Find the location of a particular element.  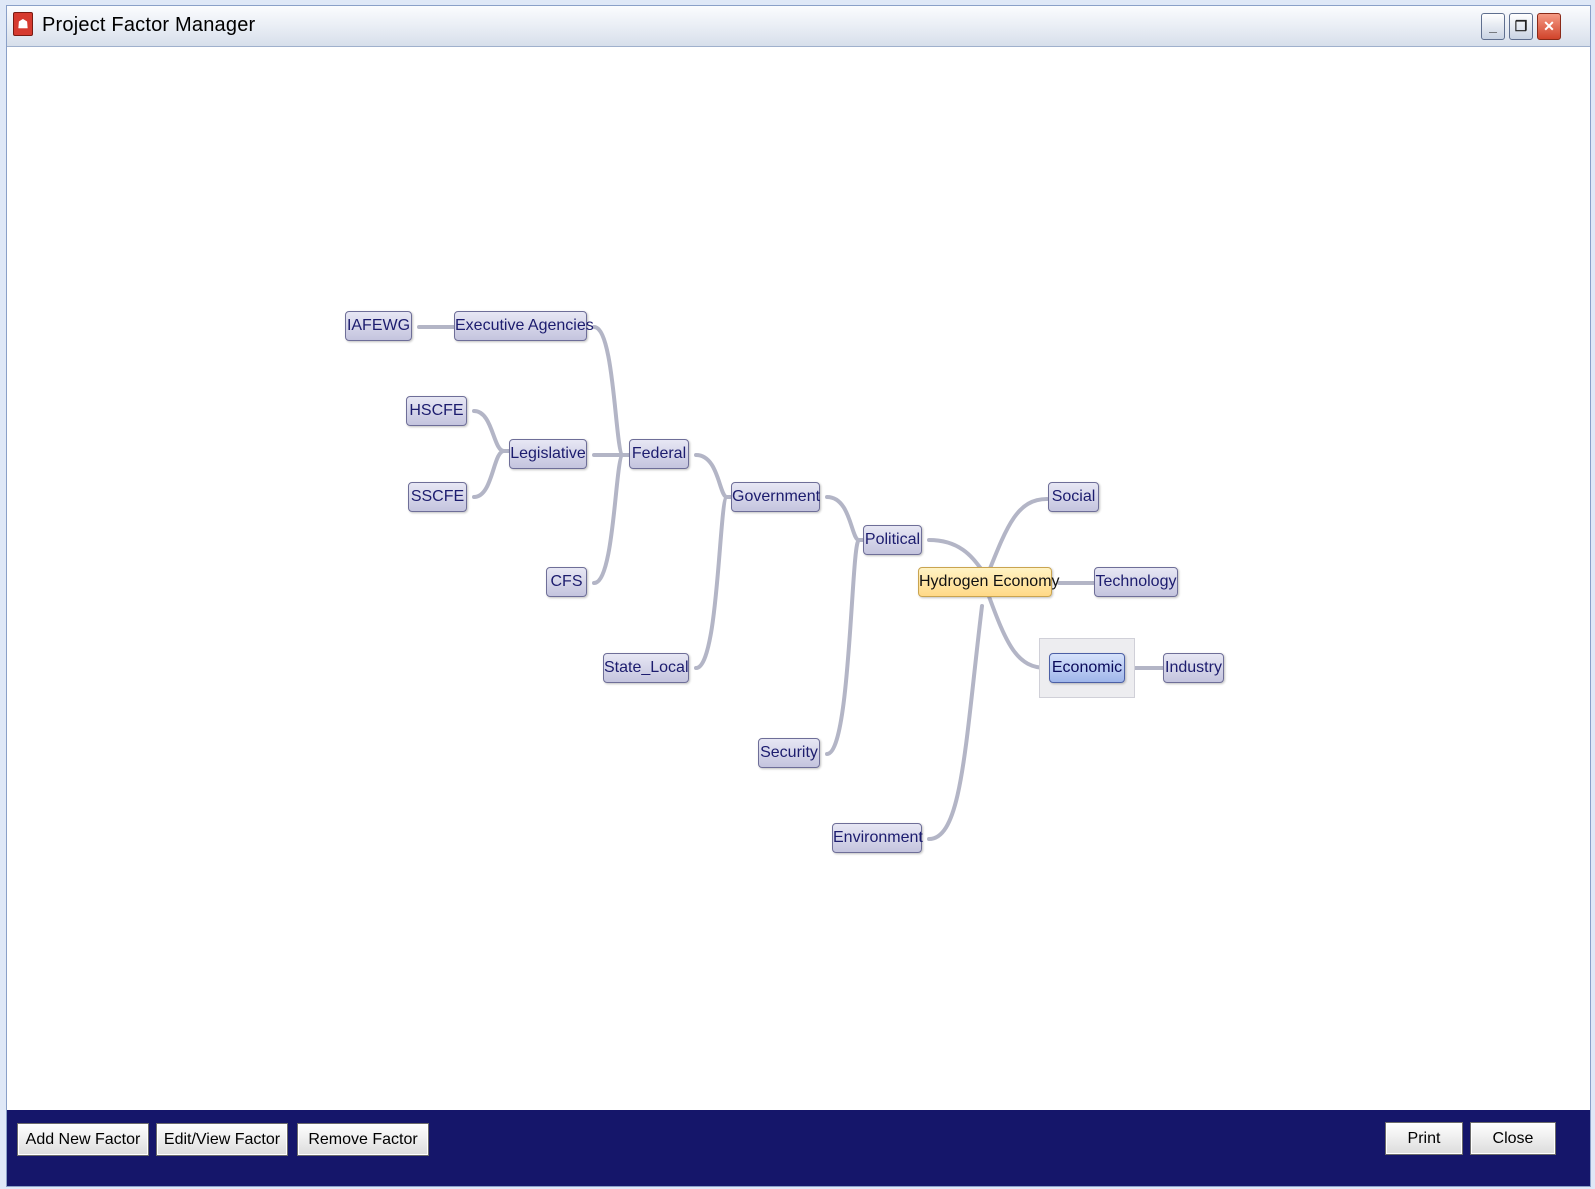

restore-button: ❐ is located at coordinates (1521, 26).